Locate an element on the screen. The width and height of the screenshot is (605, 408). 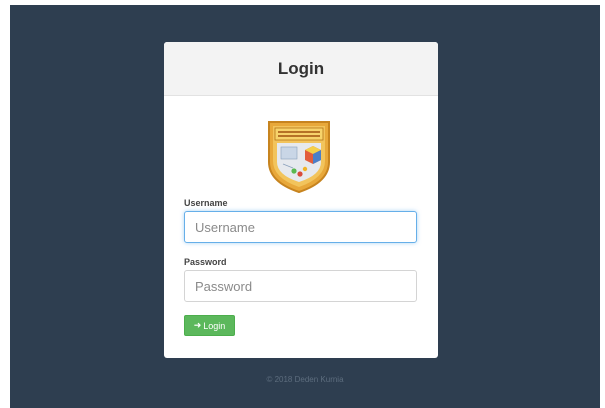
login-button-label: Login is located at coordinates (214, 325).